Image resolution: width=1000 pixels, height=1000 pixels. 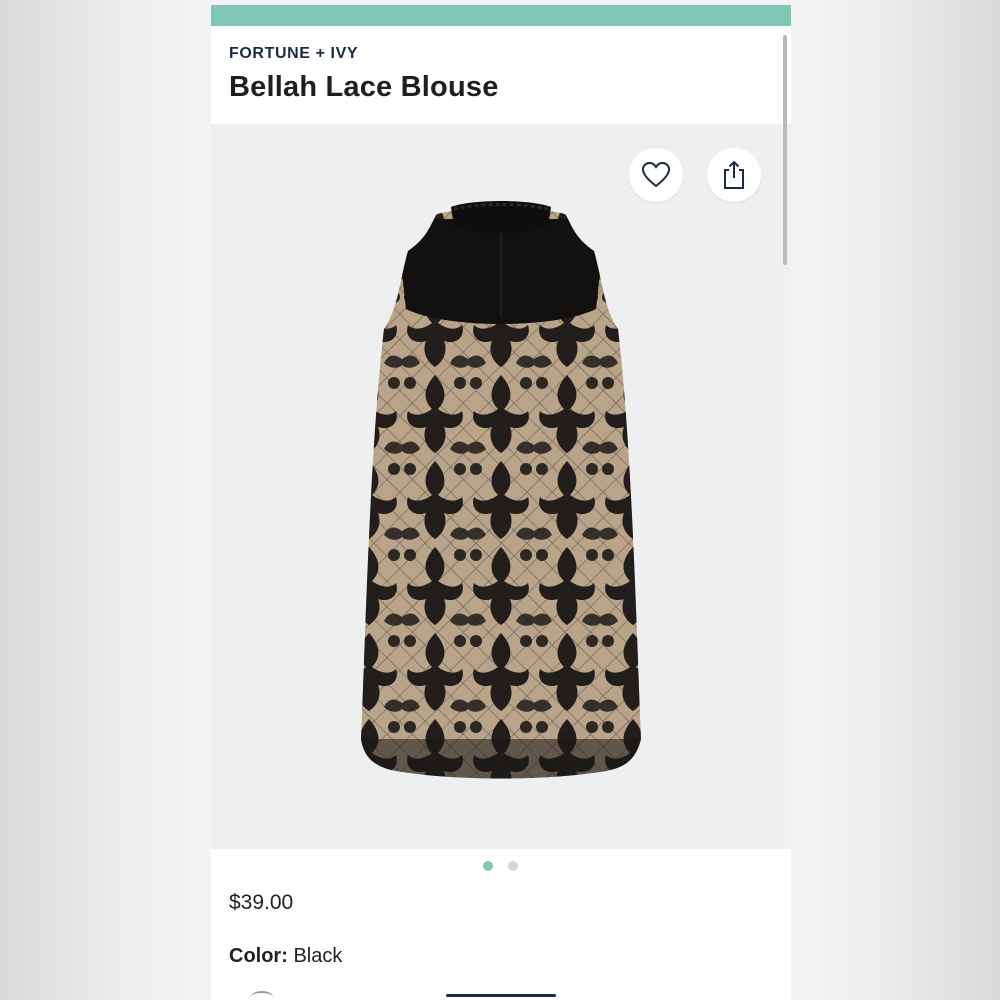 I want to click on color-selection: Color: Black, so click(x=285, y=956).